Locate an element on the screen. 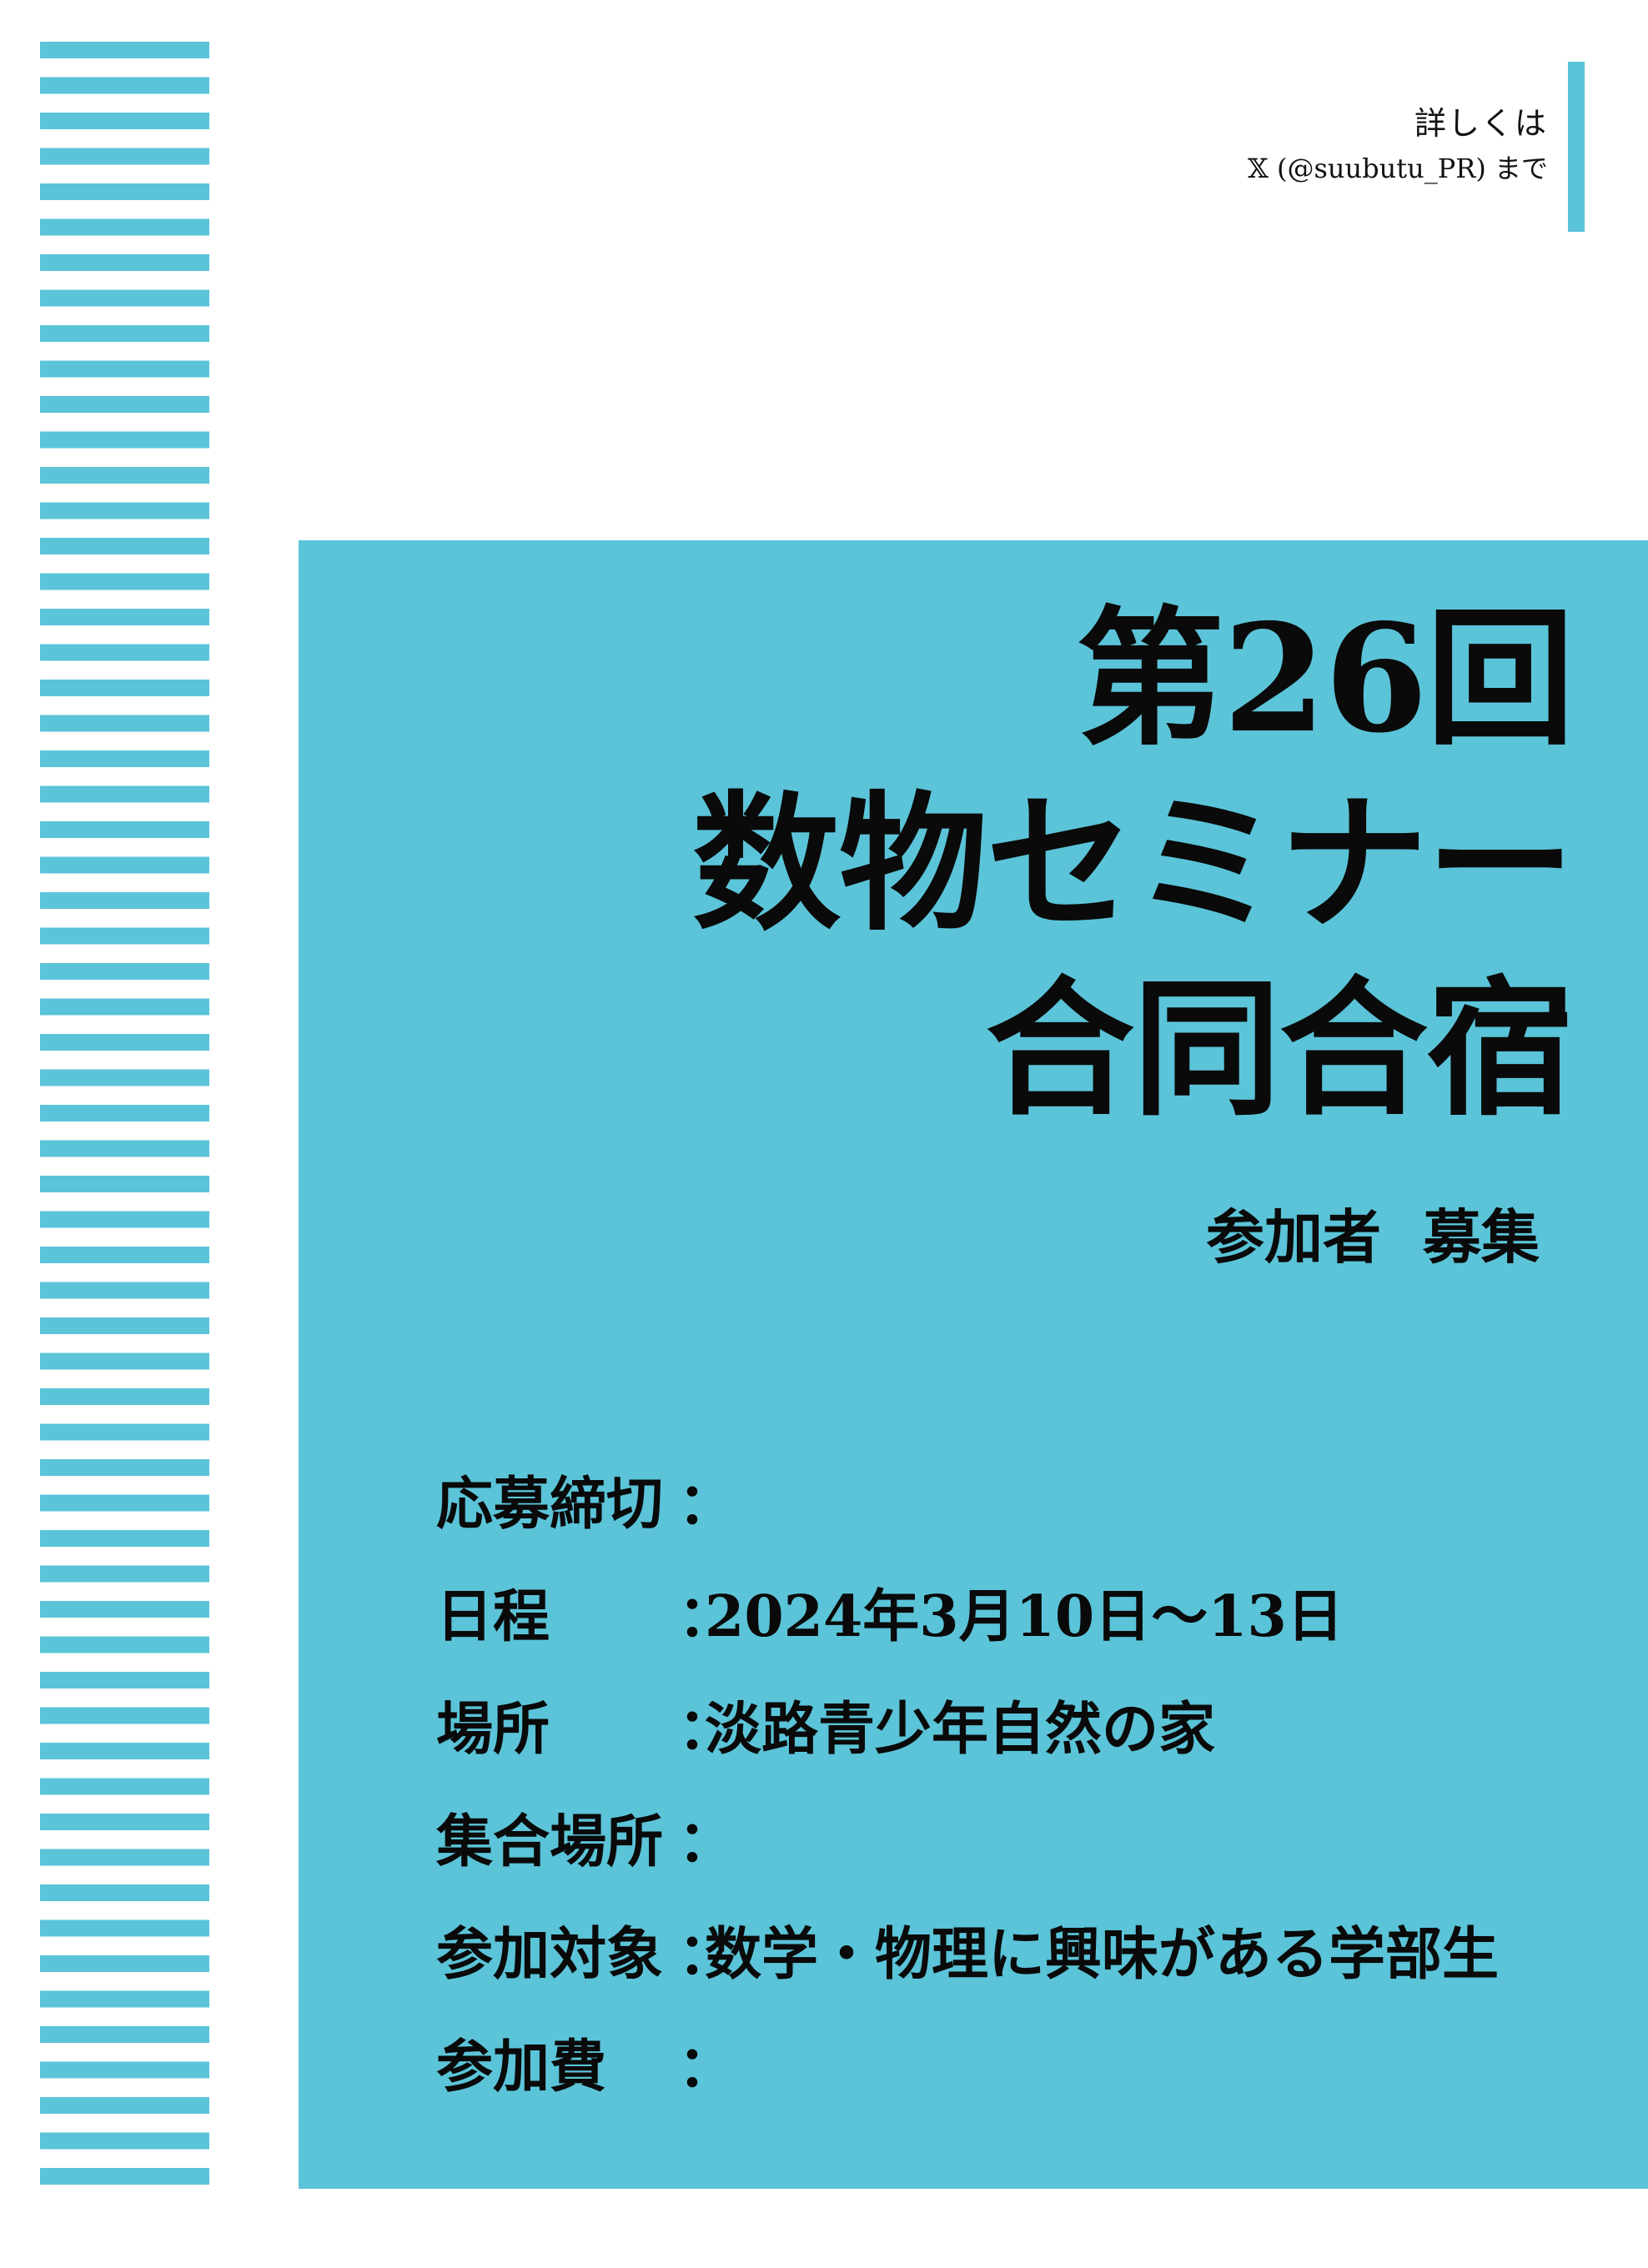  subtitle-participants: 参加者 is located at coordinates (1293, 1237).